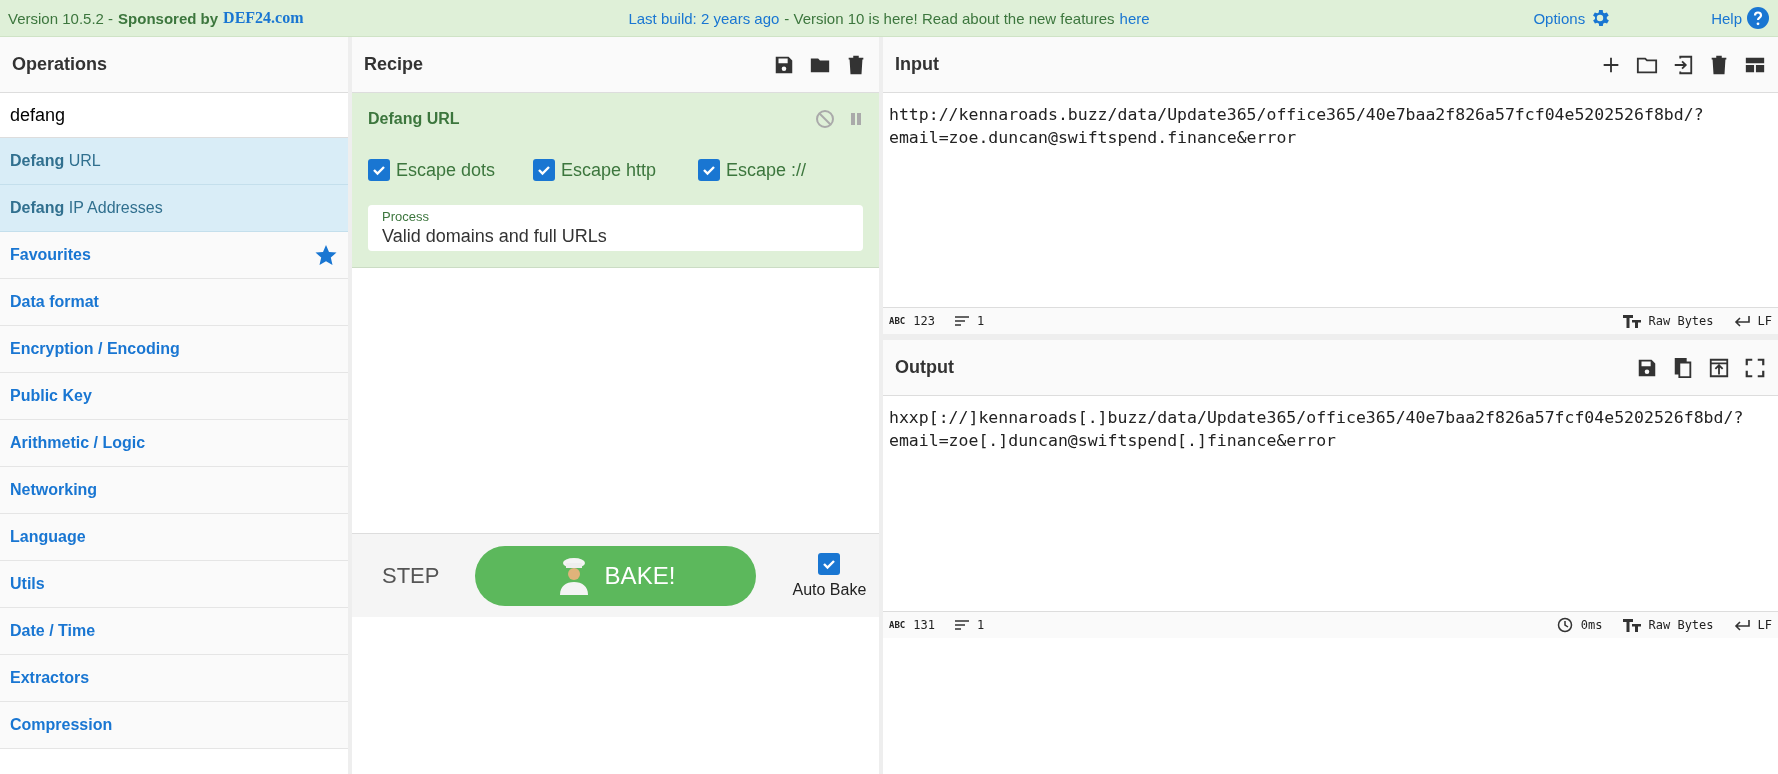 Image resolution: width=1778 pixels, height=774 pixels. What do you see at coordinates (1316, 429) in the screenshot?
I see `output-text: hxxp[://]kennaroads[.]buzz/data/Update365/office365/40e7baa2f826a57fcf04e5202526f8bd/? email=zoe[.]duncan@swiftspend[.]finance&error` at bounding box center [1316, 429].